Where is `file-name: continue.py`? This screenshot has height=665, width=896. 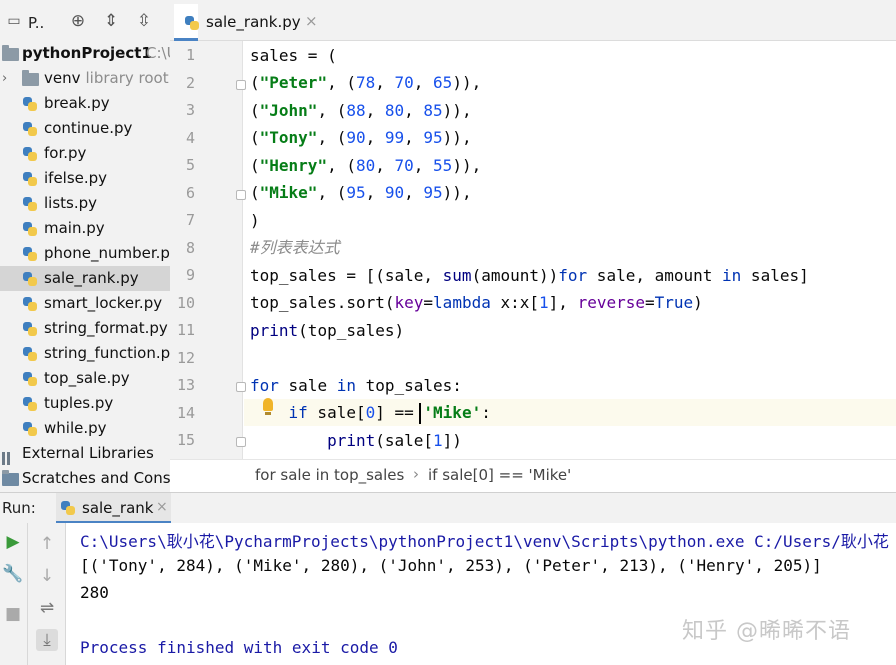 file-name: continue.py is located at coordinates (88, 128).